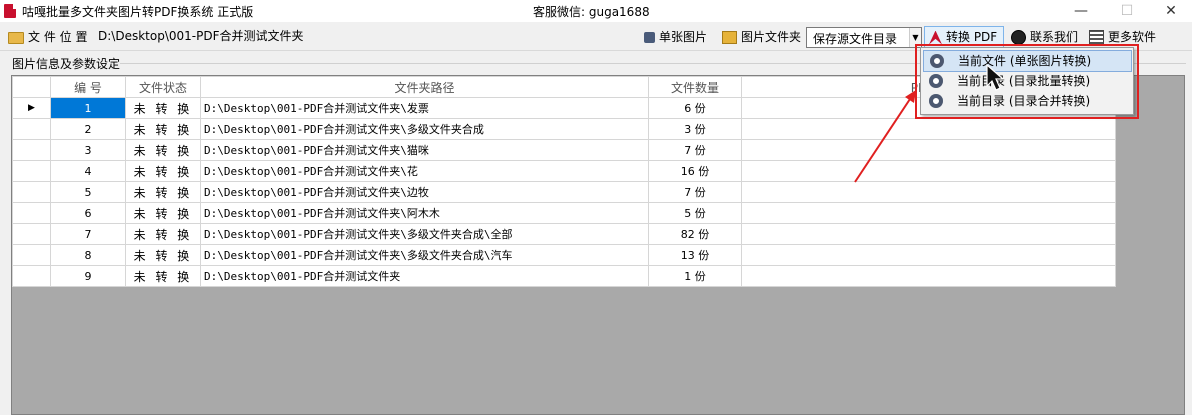 This screenshot has height=415, width=1192. I want to click on highlight-box, so click(1027, 81).